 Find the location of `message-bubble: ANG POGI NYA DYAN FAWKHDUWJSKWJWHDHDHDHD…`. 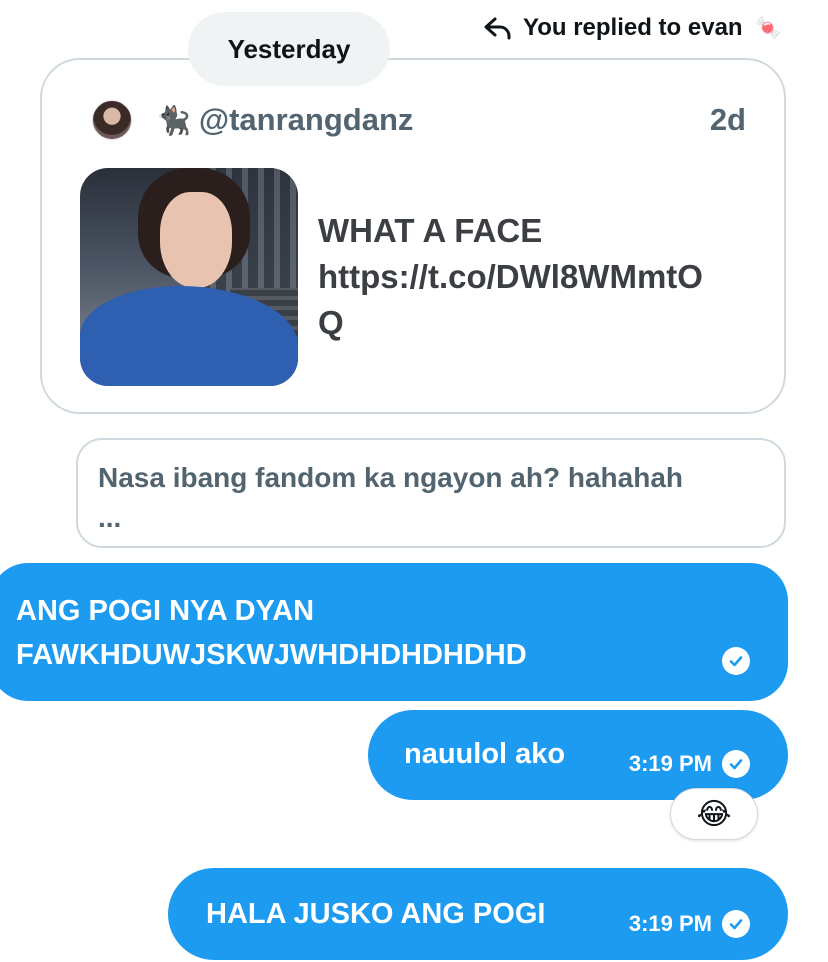

message-bubble: ANG POGI NYA DYAN FAWKHDUWJSKWJWHDHDHDHD… is located at coordinates (394, 632).